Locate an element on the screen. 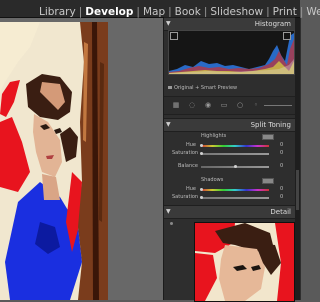 Image resolution: width=320 pixels, height=302 pixels. detail-panel-header: ▼ Detail is located at coordinates (229, 212).